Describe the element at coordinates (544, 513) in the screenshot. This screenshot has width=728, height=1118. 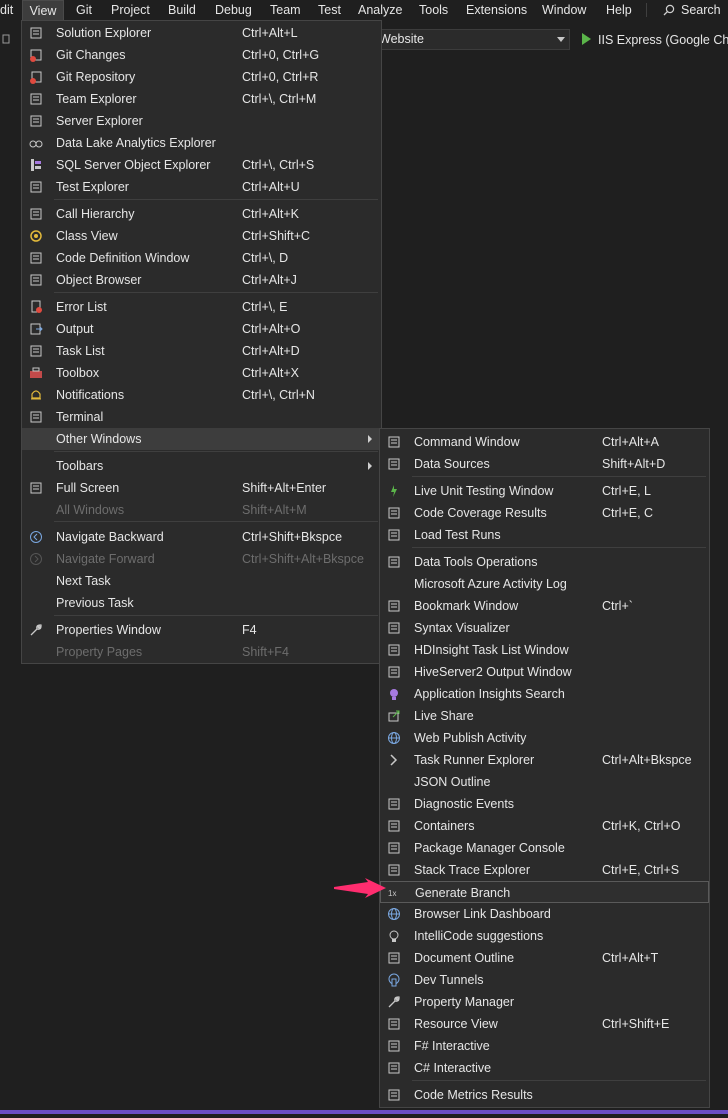
I see `other-windows-item-code-coverage-results: Code Coverage Results Ctrl+E, C` at that location.